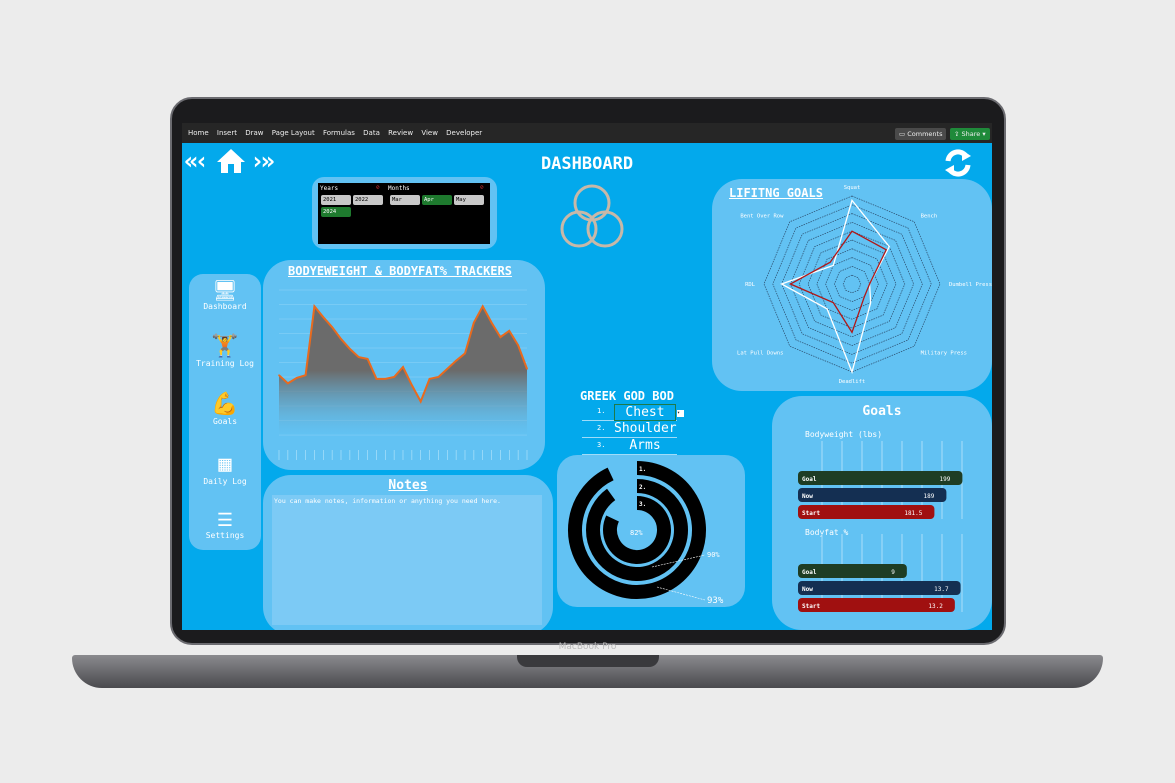 The width and height of the screenshot is (1175, 783). What do you see at coordinates (403, 370) in the screenshot?
I see `area-fill` at bounding box center [403, 370].